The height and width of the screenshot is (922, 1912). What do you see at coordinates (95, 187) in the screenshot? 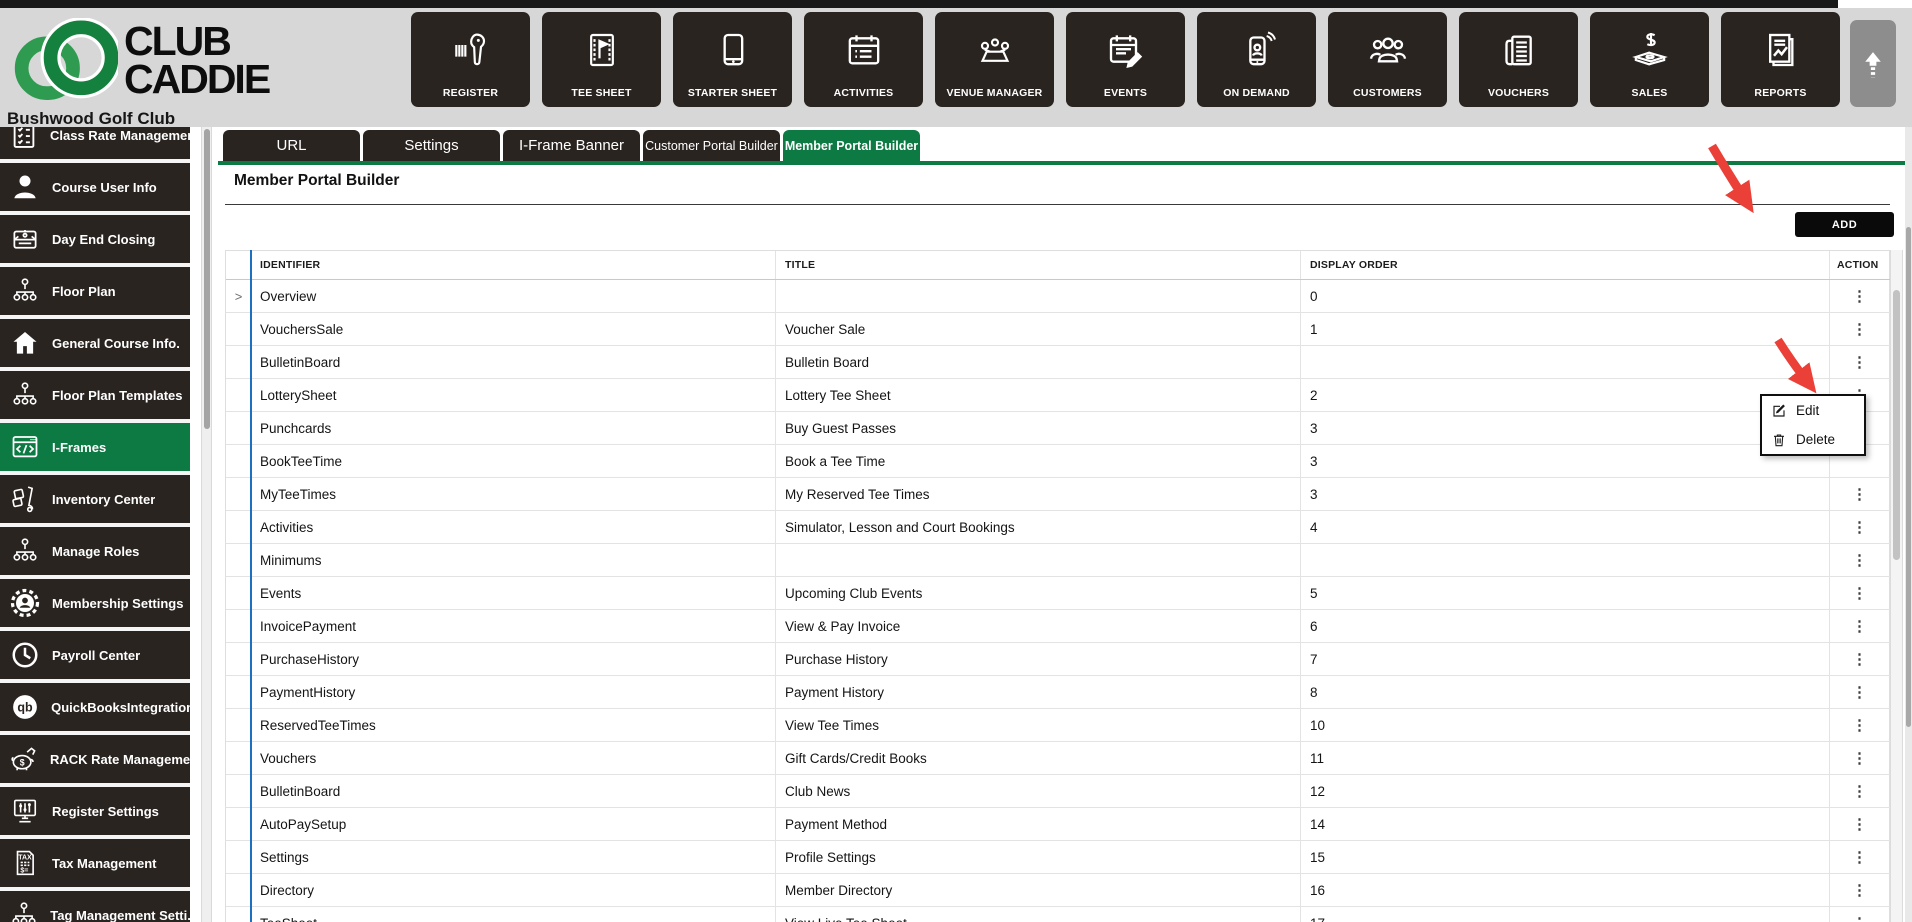
I see `sidebar-item-course-user-info: Course User Info` at bounding box center [95, 187].